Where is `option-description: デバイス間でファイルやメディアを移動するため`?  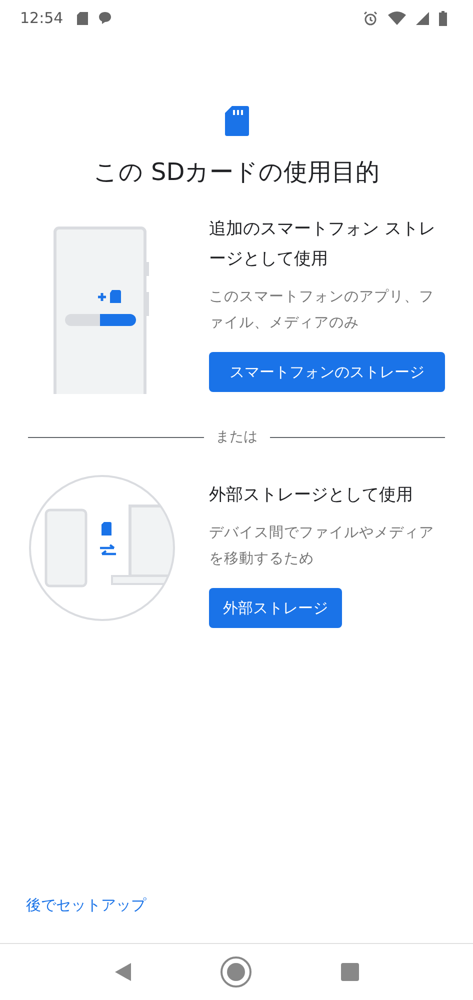
option-description: デバイス間でファイルやメディアを移動するため is located at coordinates (322, 546).